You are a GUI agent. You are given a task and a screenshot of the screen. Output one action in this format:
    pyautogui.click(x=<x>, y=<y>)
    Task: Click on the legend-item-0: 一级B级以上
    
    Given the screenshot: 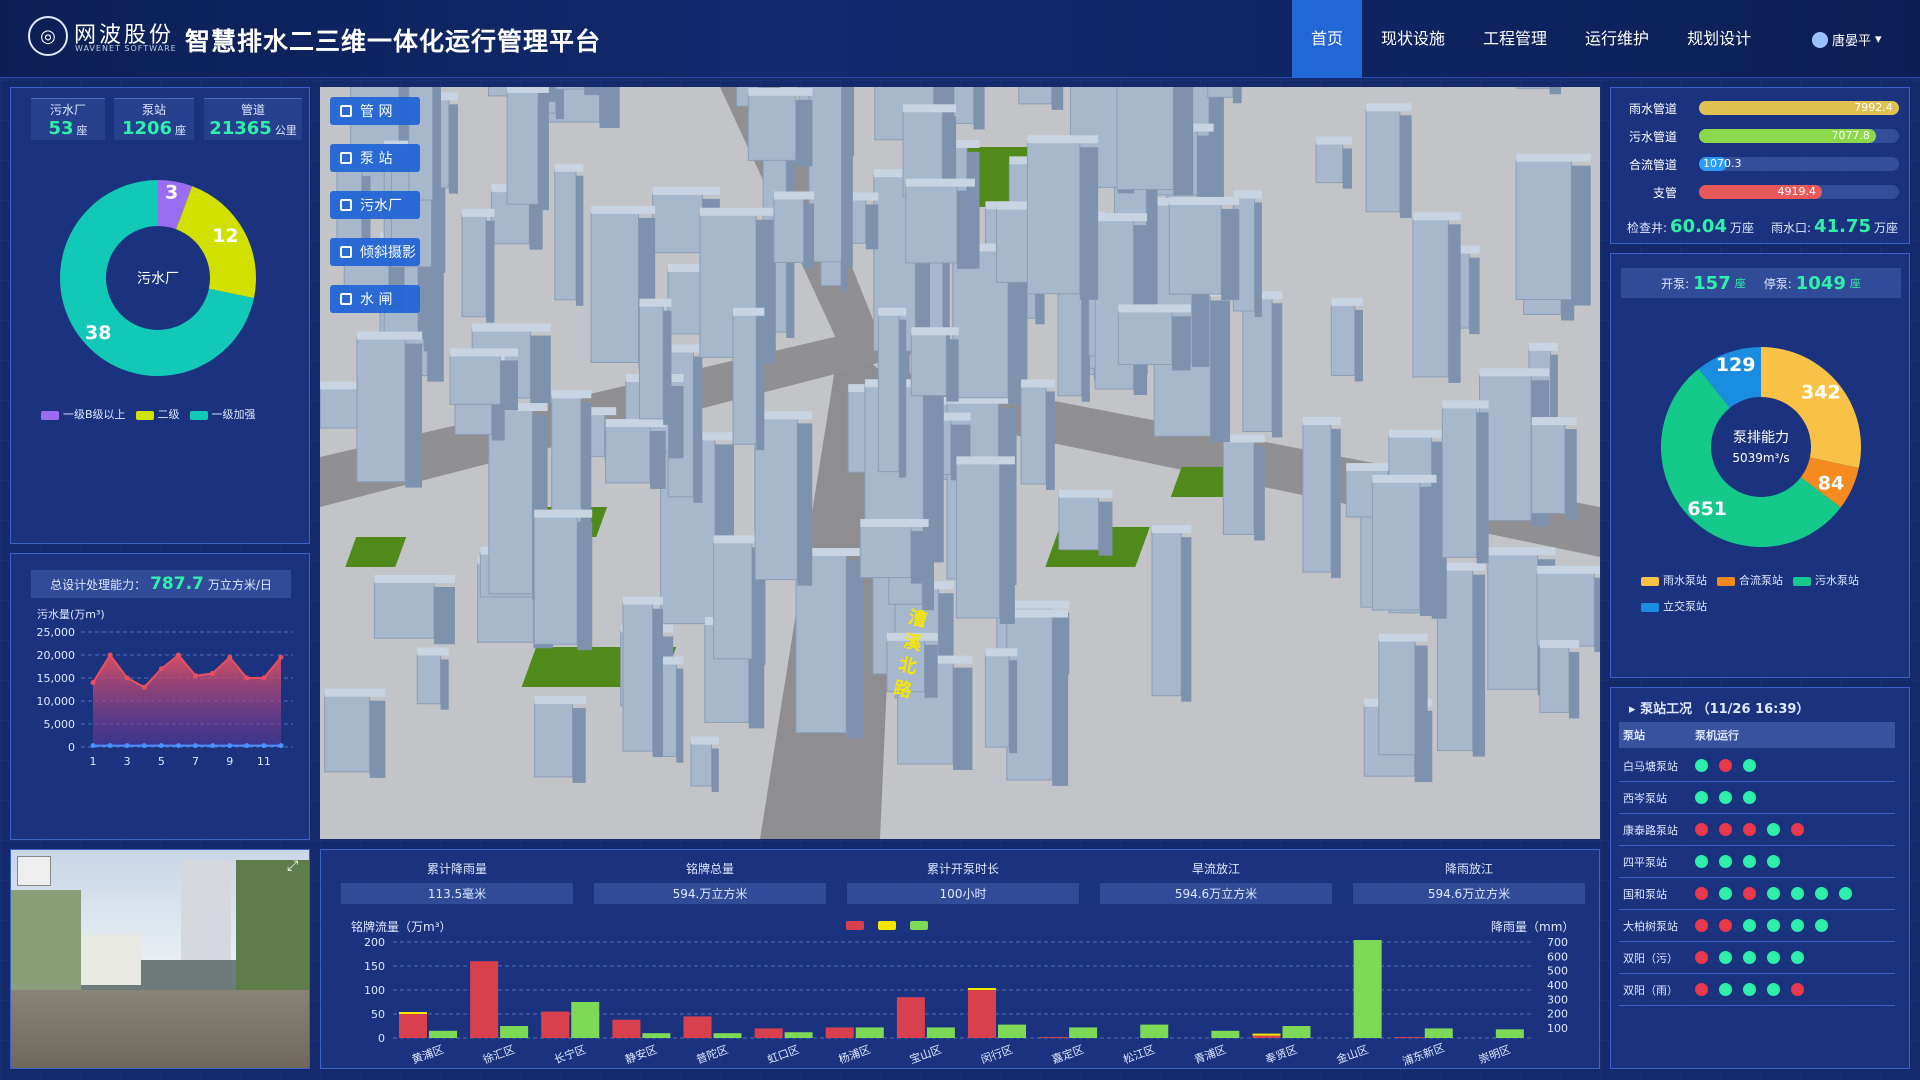 What is the action you would take?
    pyautogui.click(x=83, y=414)
    